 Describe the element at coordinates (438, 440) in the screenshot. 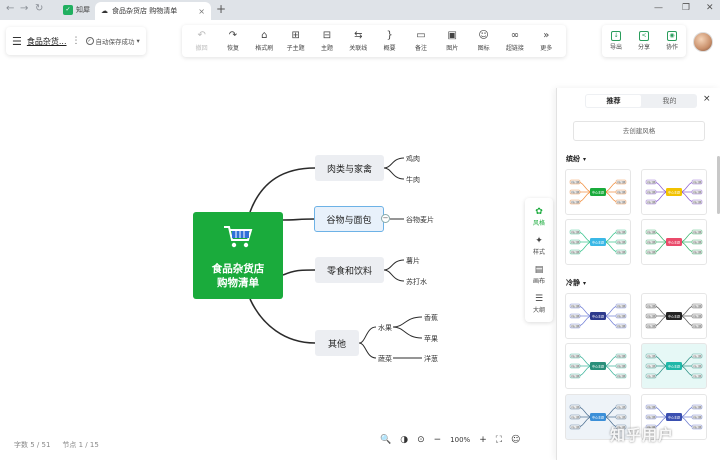

I see `zoom-out-button: −` at that location.